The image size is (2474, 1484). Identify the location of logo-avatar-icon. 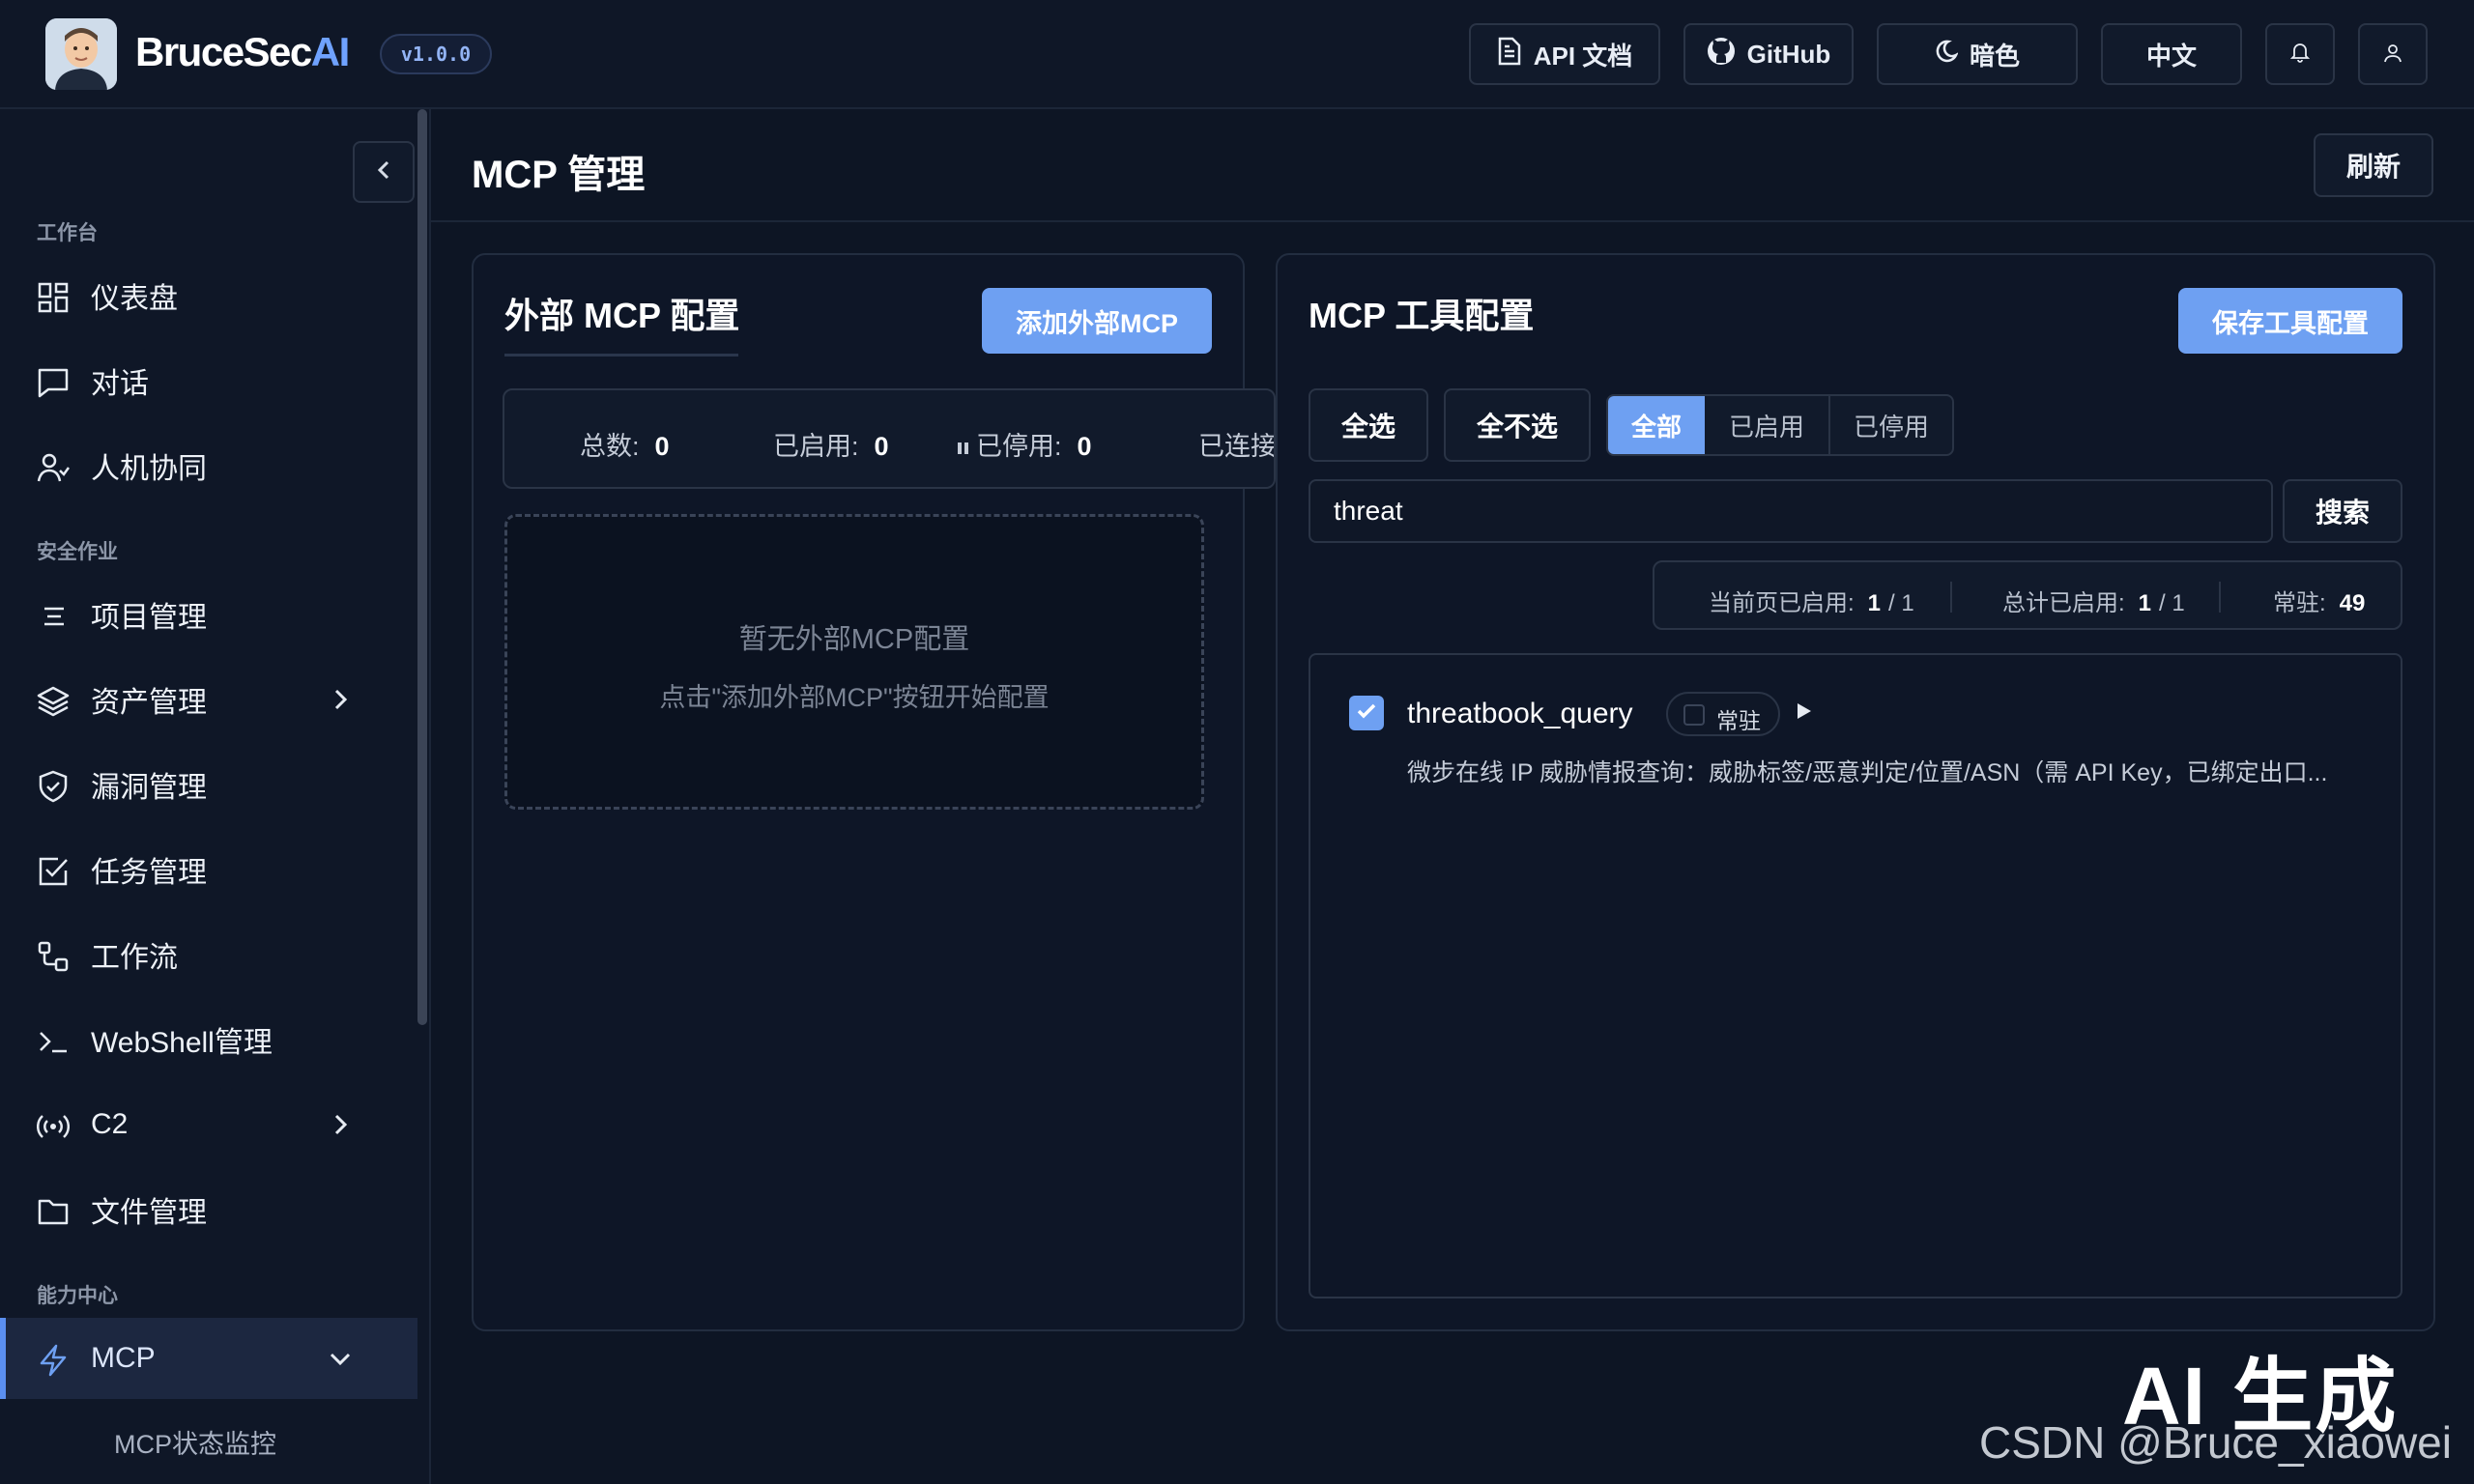
(81, 54).